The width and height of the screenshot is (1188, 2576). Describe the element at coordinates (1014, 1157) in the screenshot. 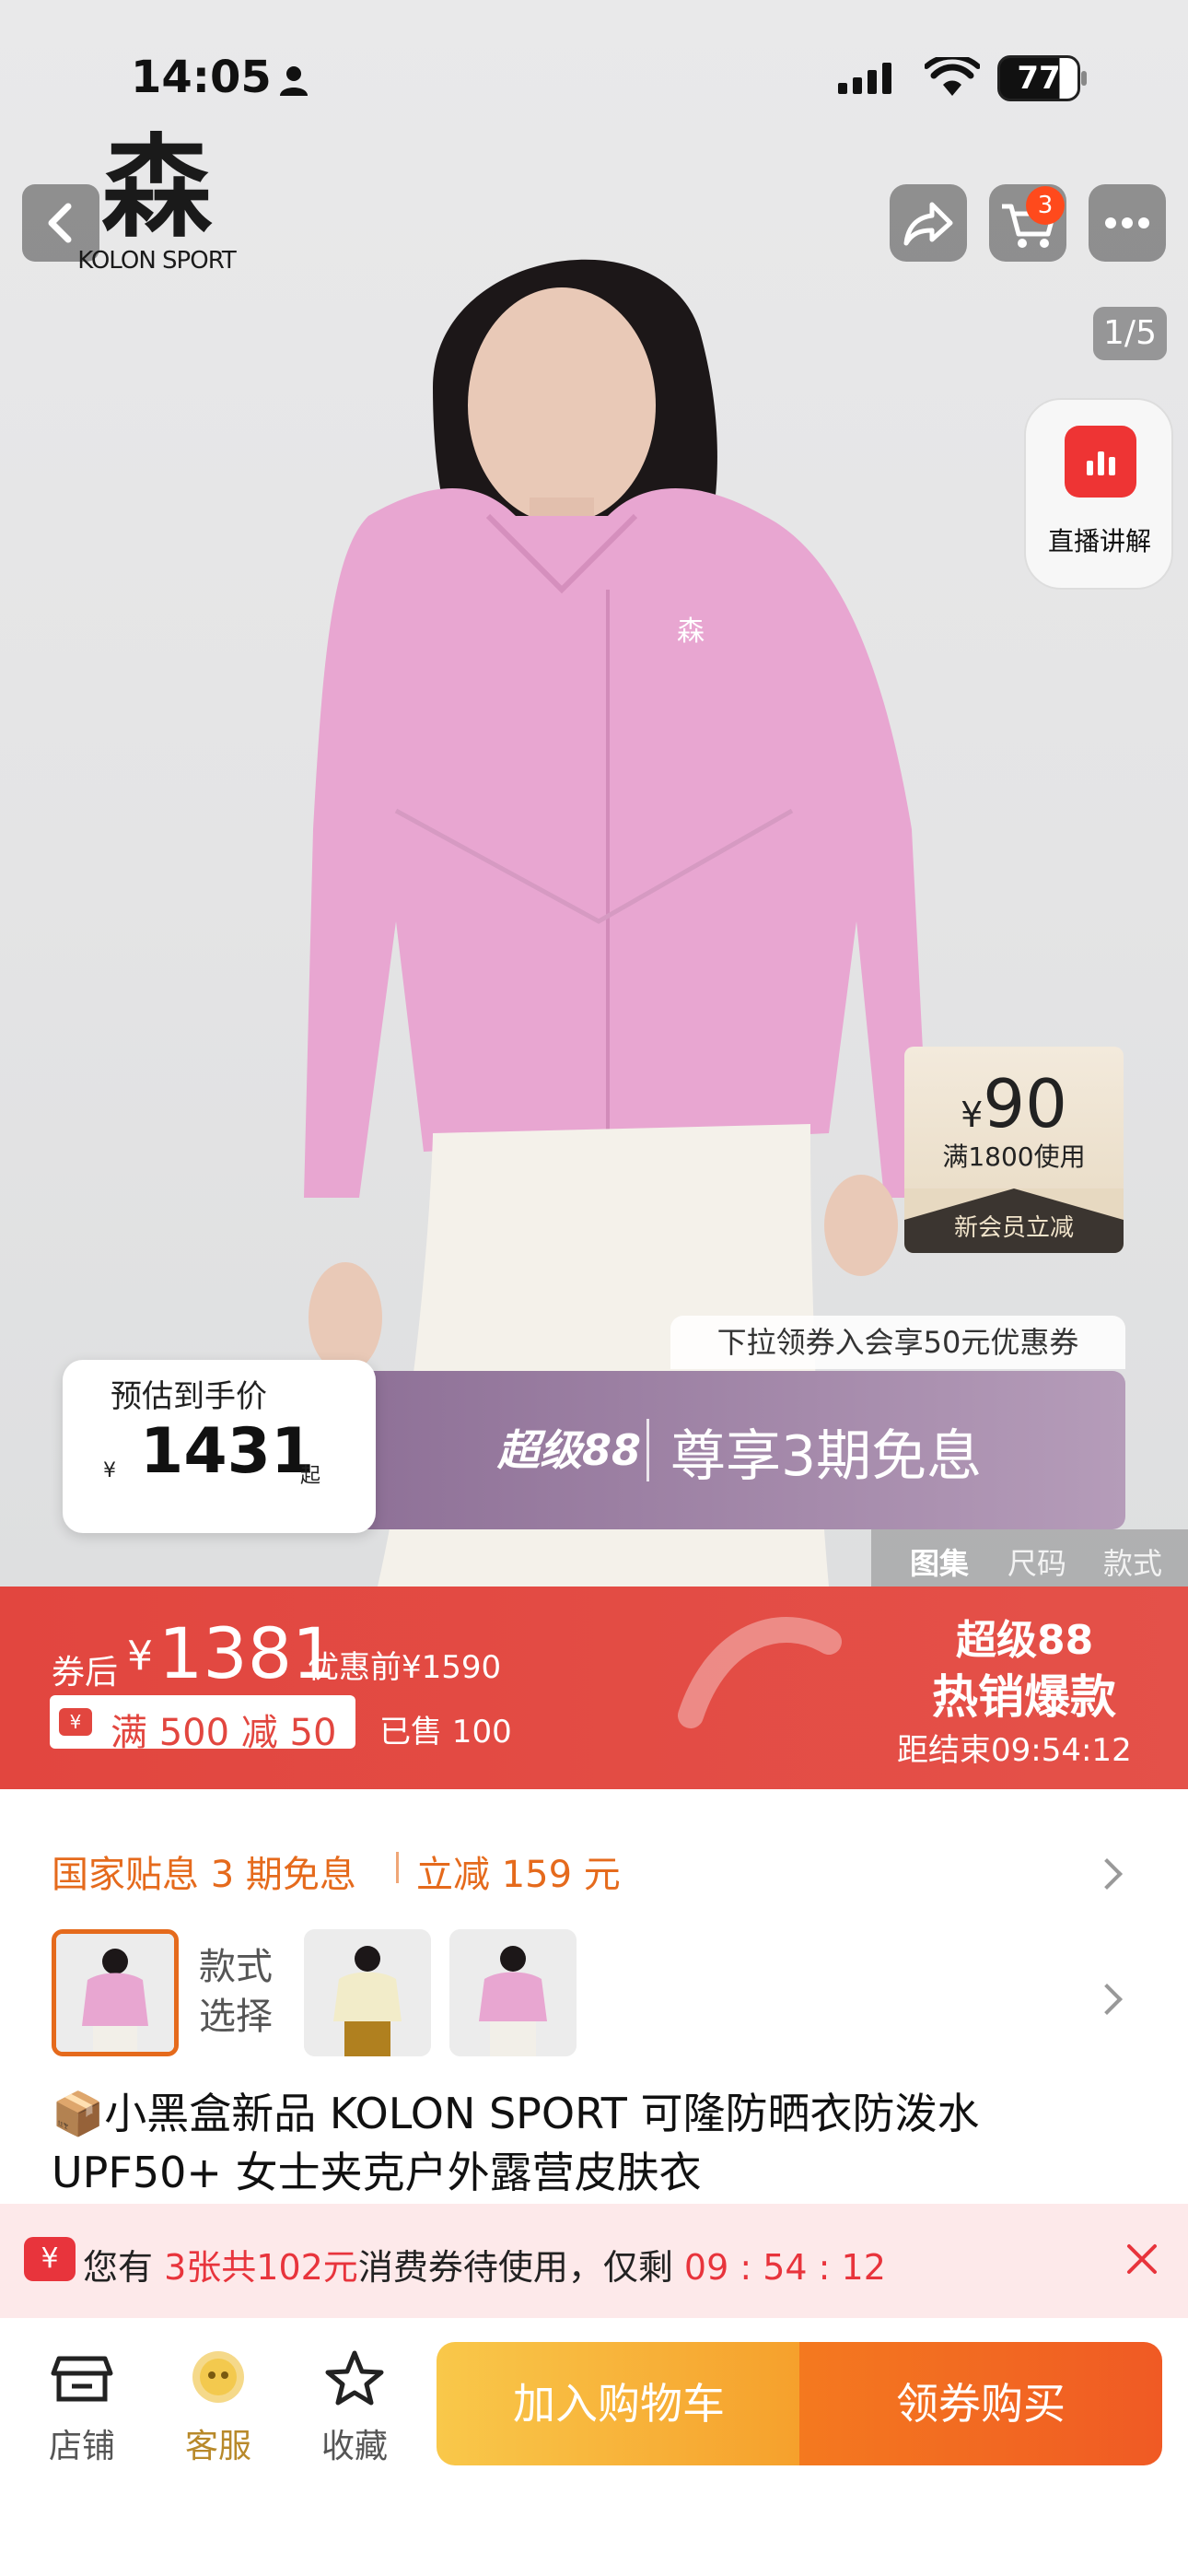

I see `coupon-condition: 满1800使用` at that location.